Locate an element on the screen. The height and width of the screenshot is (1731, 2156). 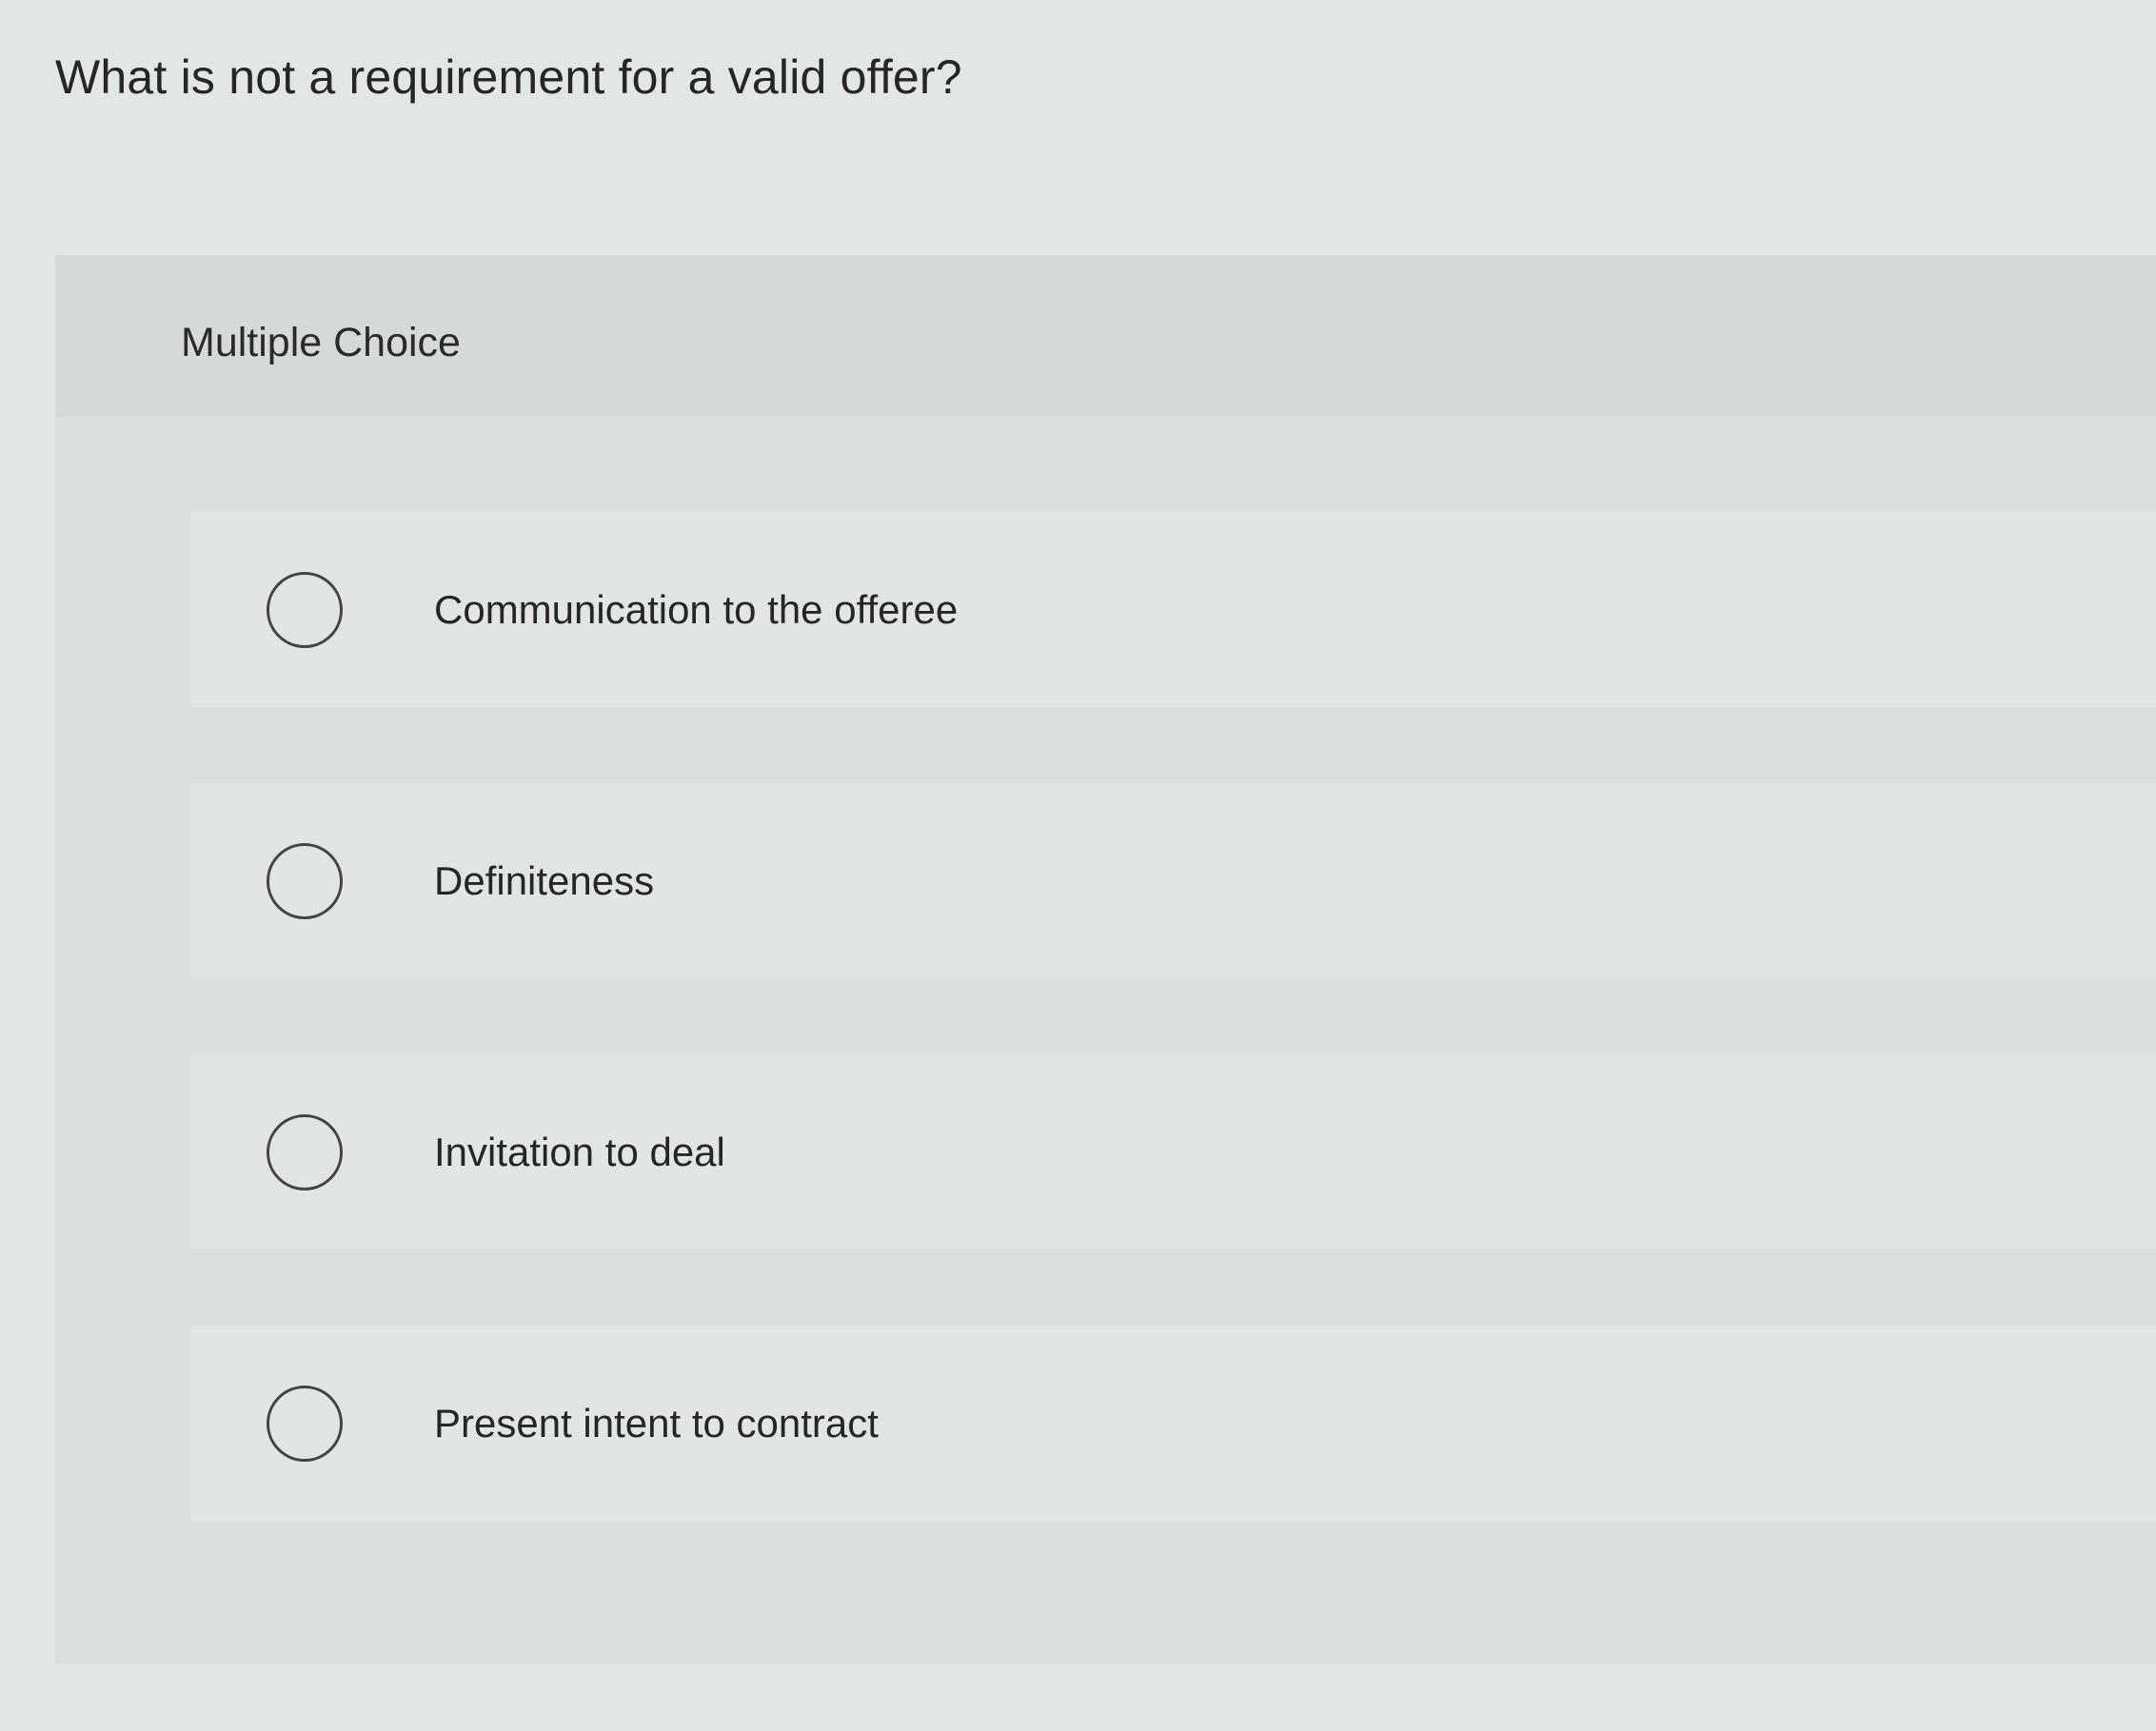
answer-option-label: Invitation to deal is located at coordinates (579, 1152).